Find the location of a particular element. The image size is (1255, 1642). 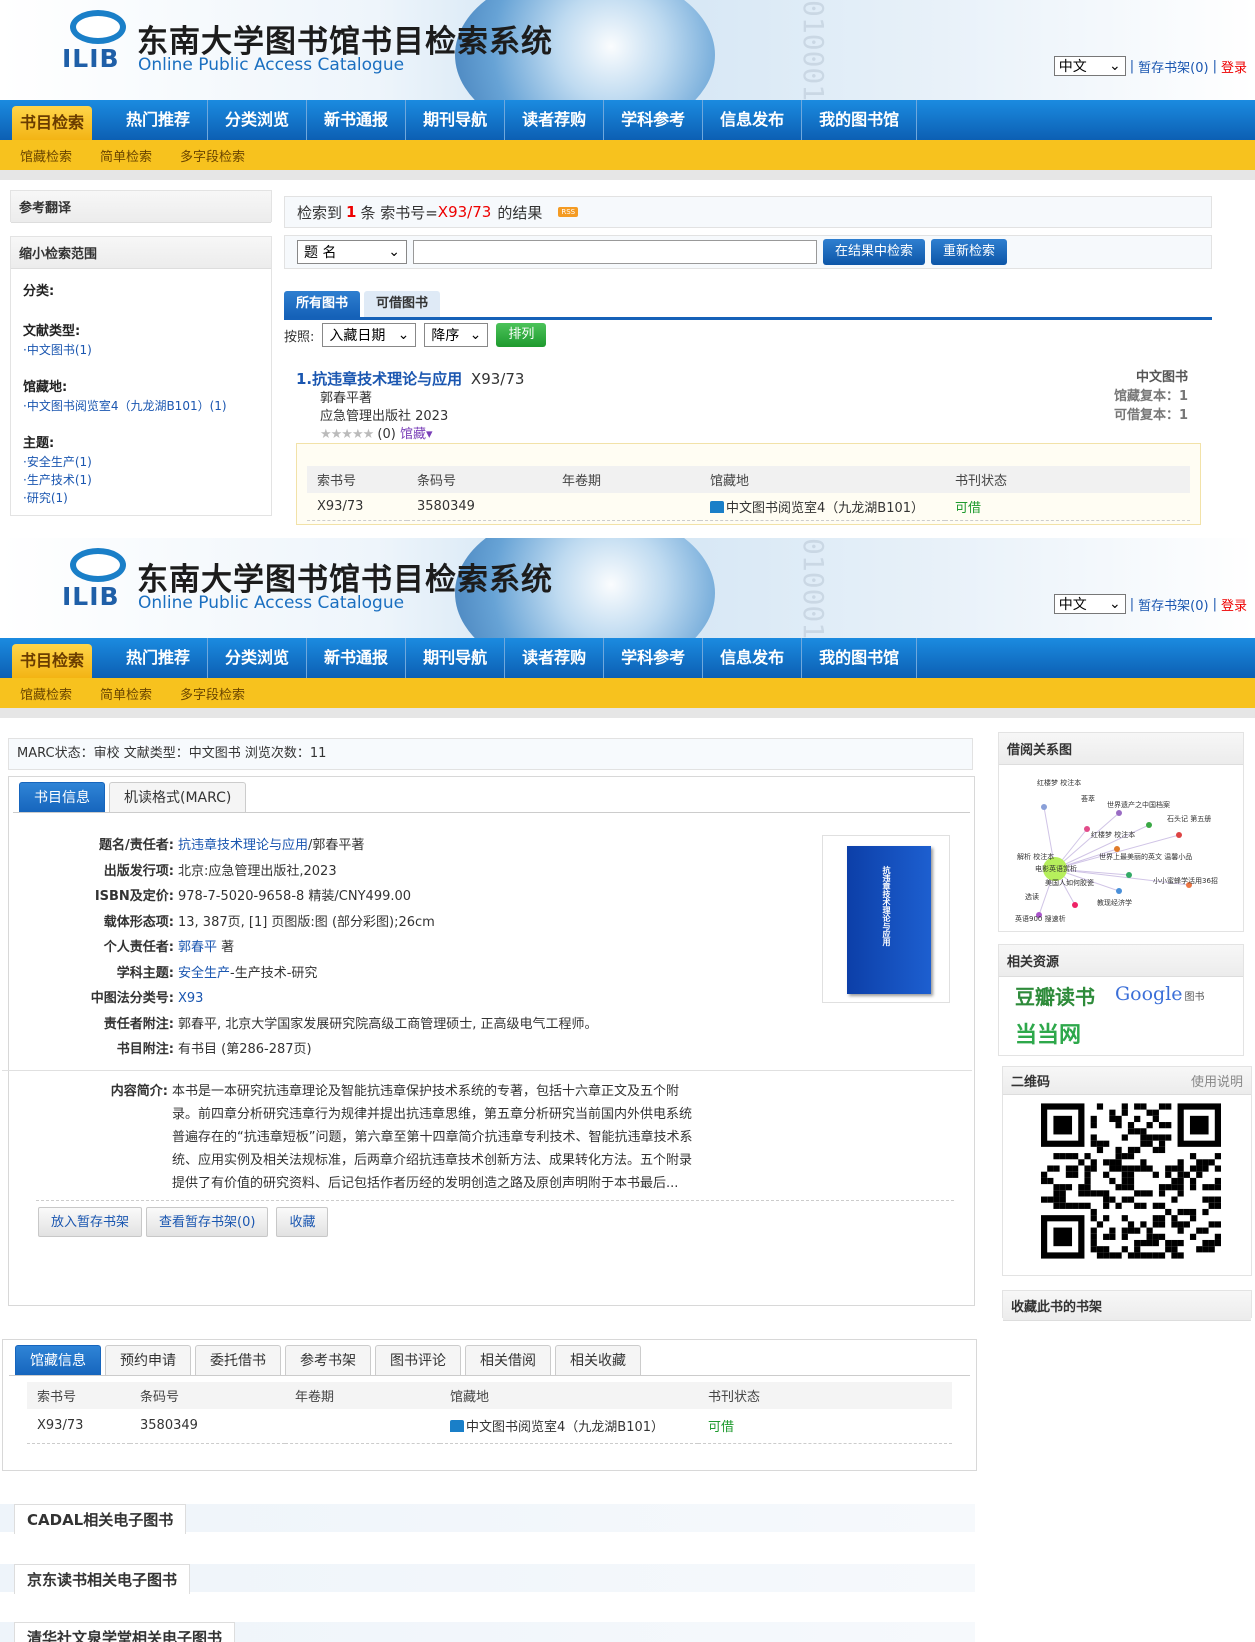

result-middle: 条 索书号= is located at coordinates (399, 212).